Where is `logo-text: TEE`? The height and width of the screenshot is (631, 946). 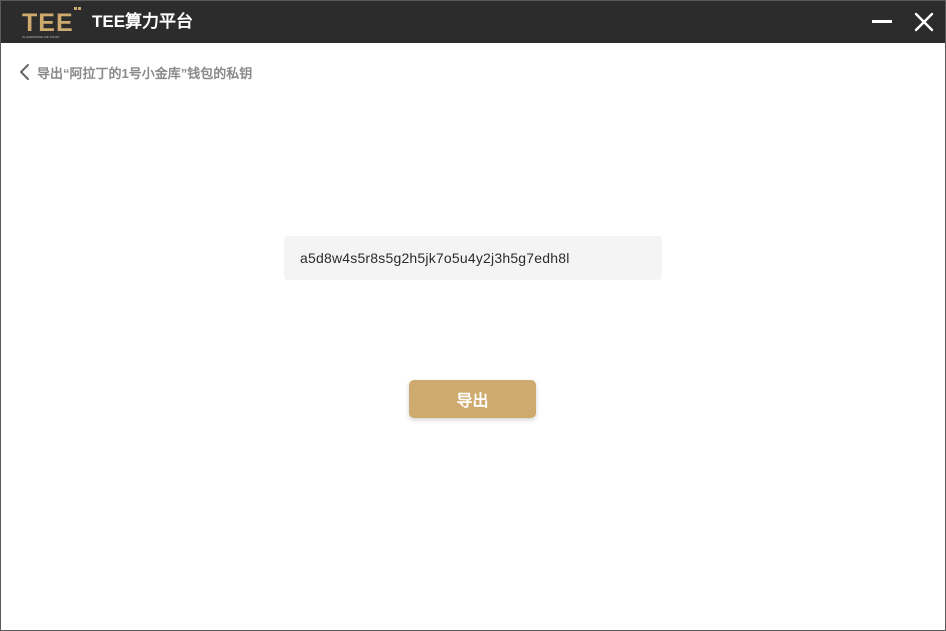
logo-text: TEE is located at coordinates (48, 23).